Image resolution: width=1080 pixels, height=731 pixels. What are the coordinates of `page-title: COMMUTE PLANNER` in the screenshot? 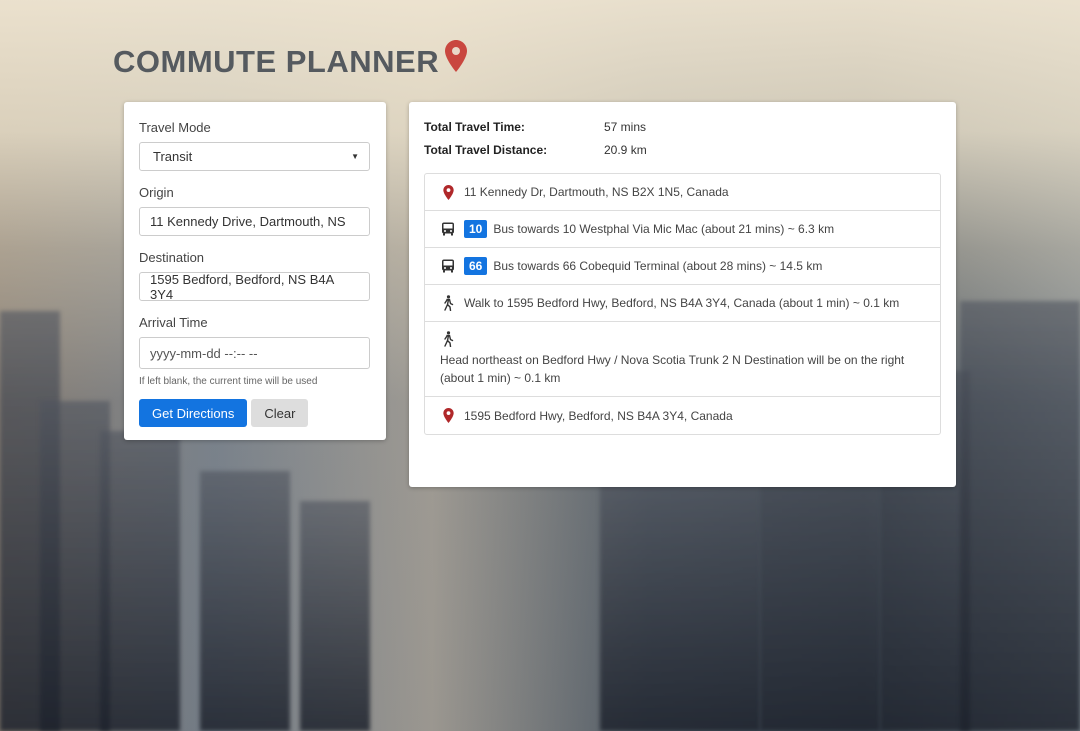 It's located at (290, 60).